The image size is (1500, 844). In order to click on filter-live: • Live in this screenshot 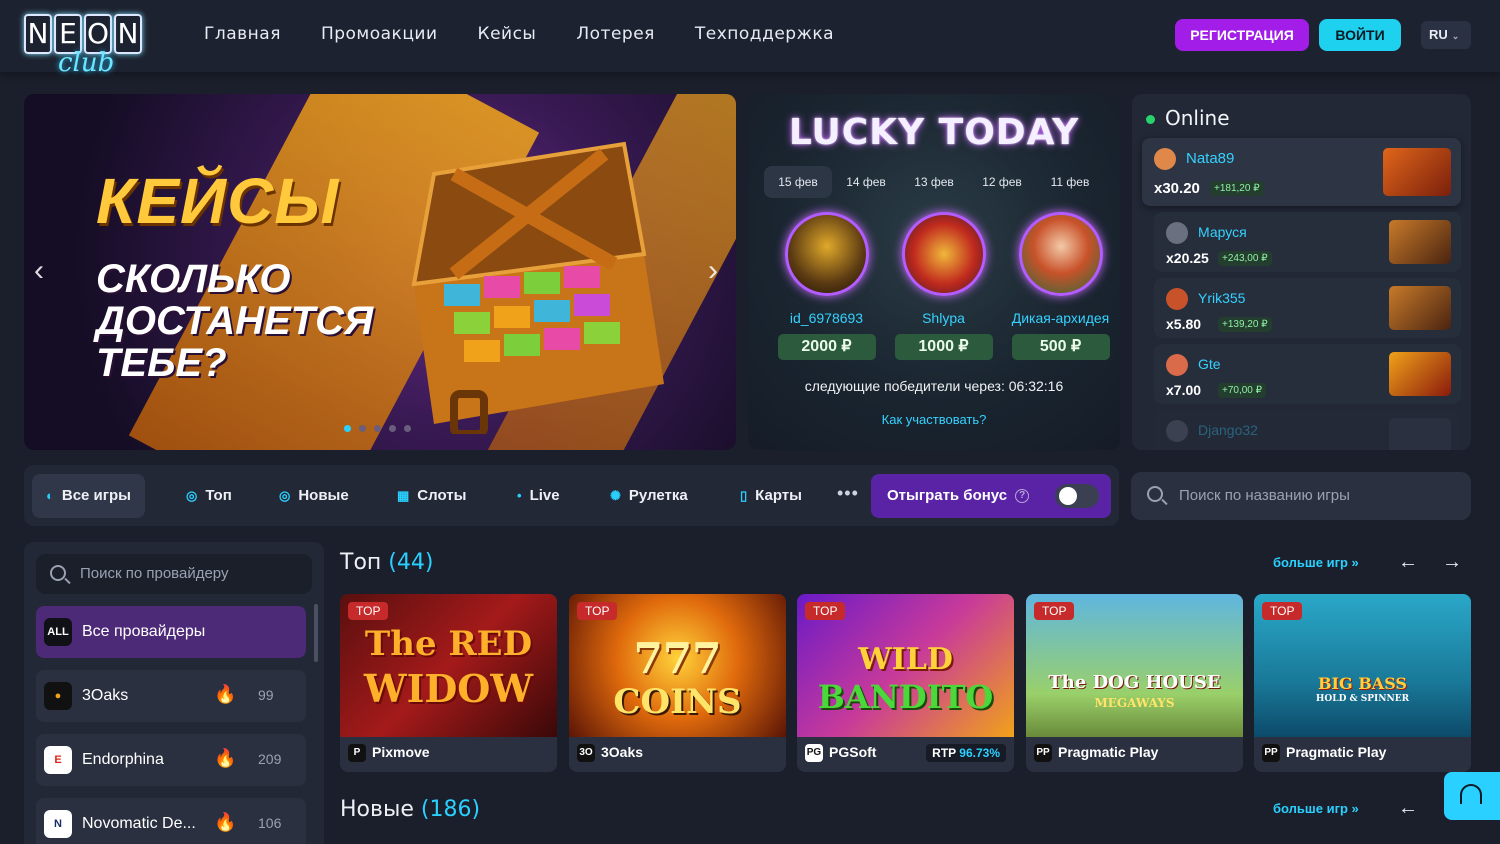, I will do `click(538, 496)`.